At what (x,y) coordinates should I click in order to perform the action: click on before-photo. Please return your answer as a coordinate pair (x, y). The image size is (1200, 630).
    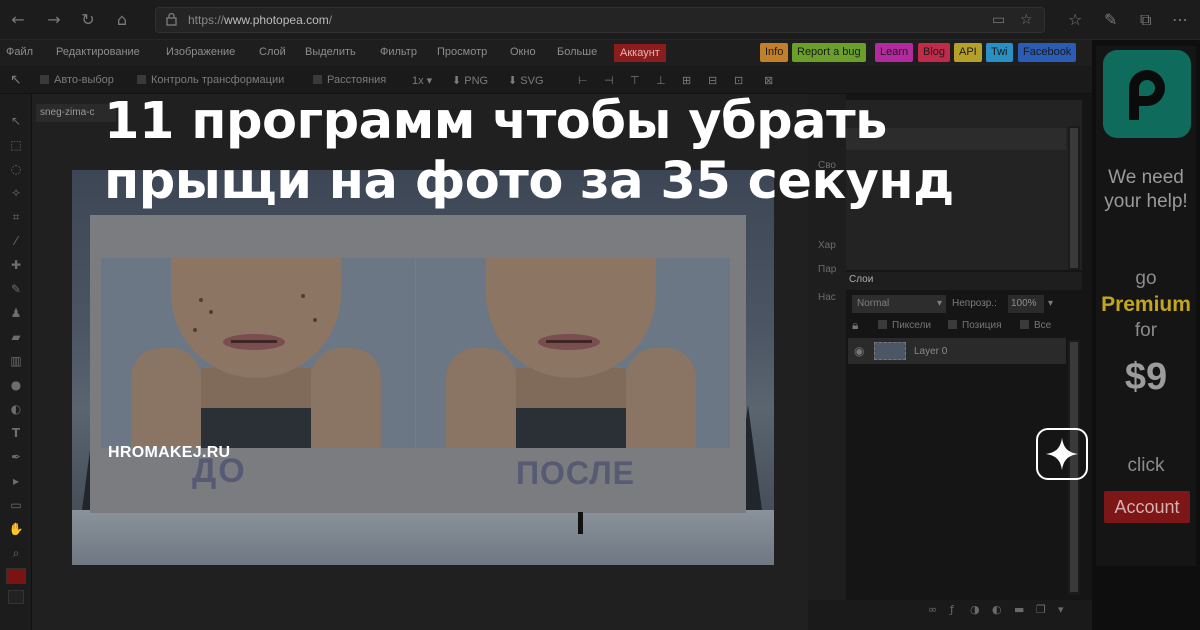
    Looking at the image, I should click on (258, 353).